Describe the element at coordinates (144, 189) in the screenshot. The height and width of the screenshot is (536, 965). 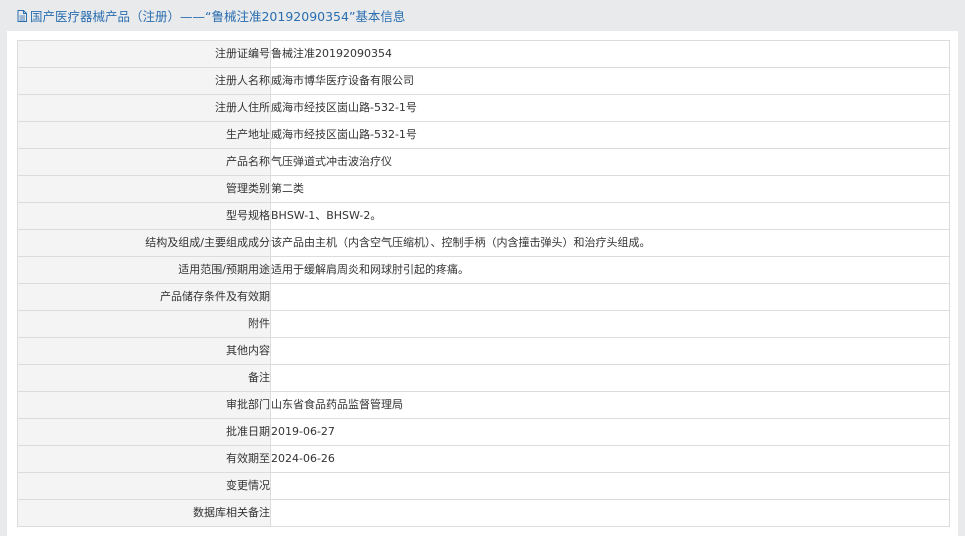
I see `row-label: 管理类别` at that location.